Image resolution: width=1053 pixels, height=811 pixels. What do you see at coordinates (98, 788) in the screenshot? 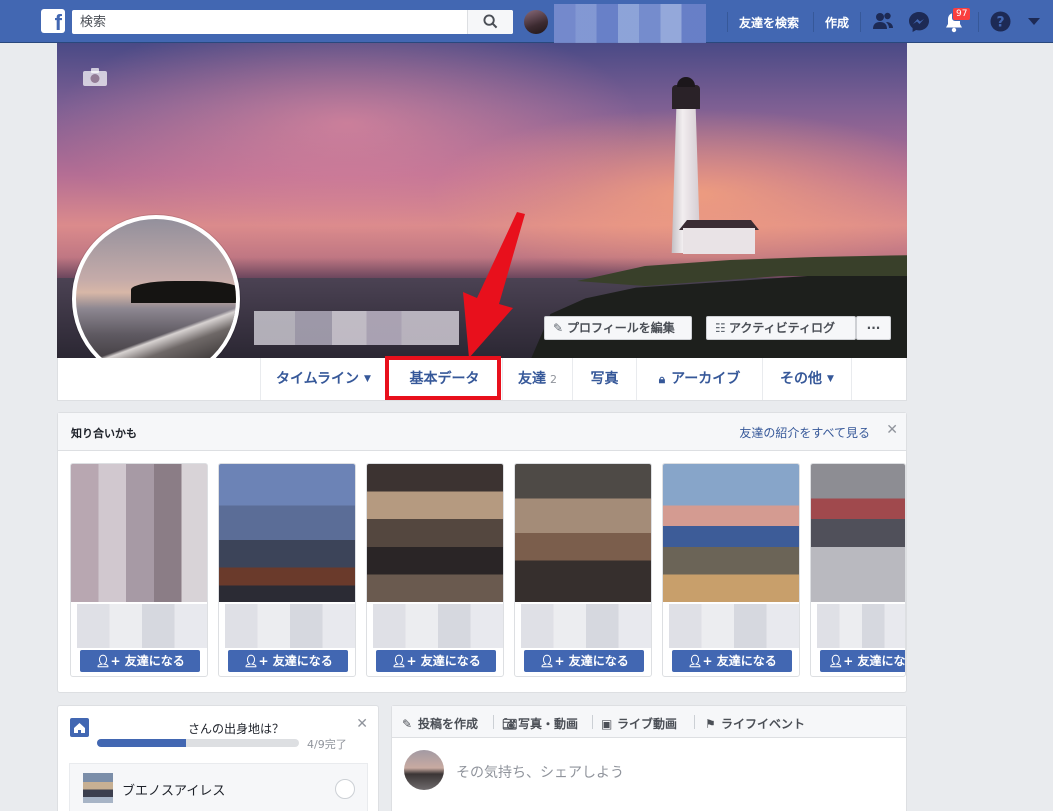
I see `city-thumbnail` at bounding box center [98, 788].